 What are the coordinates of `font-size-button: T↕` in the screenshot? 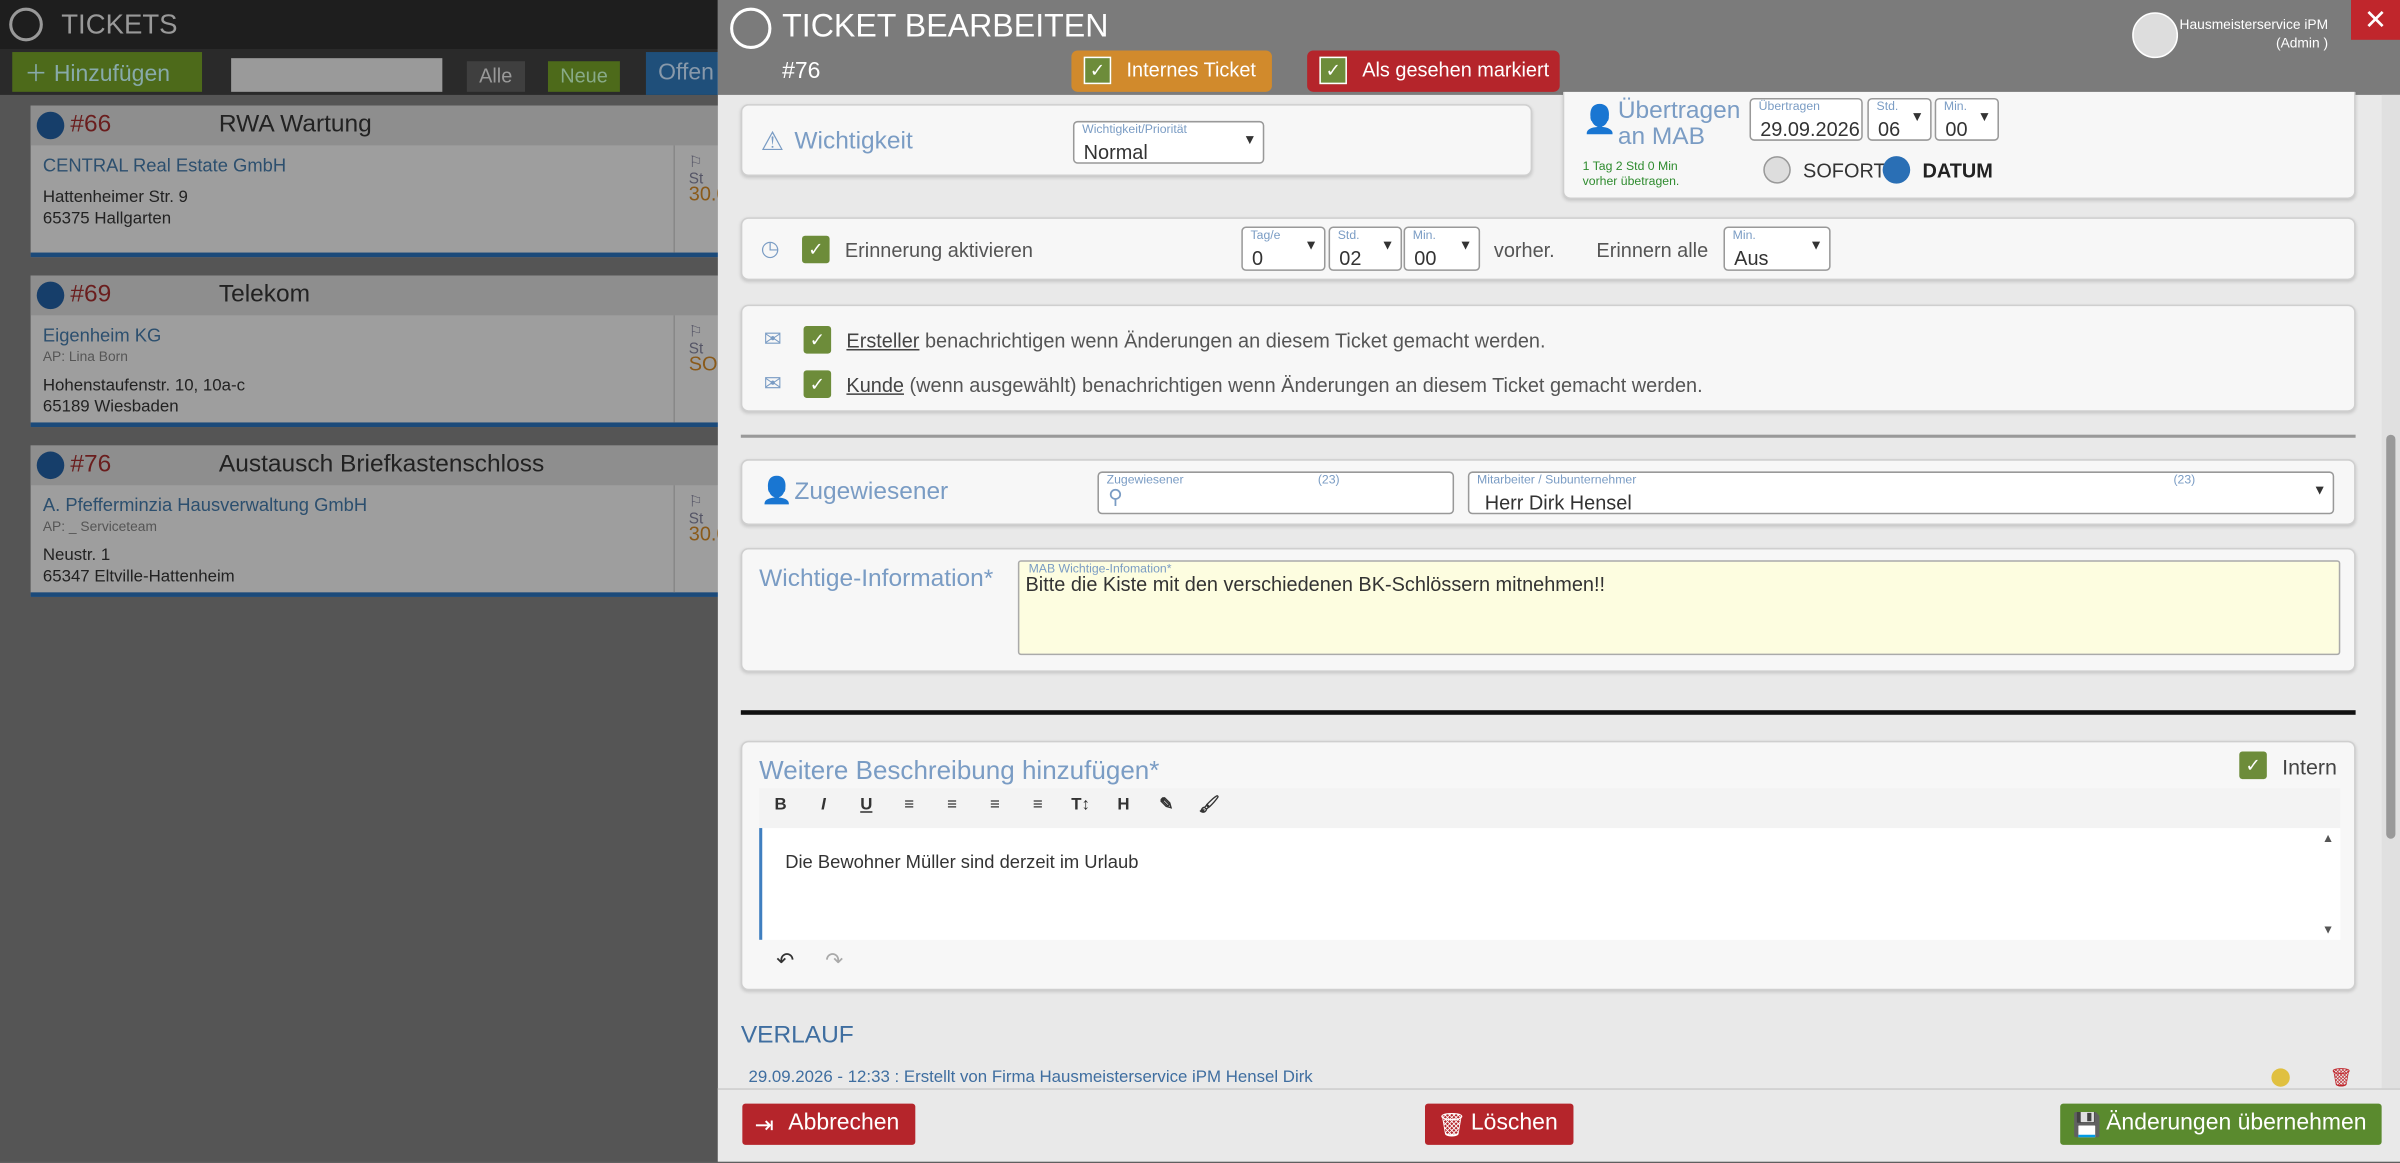 It's located at (1080, 805).